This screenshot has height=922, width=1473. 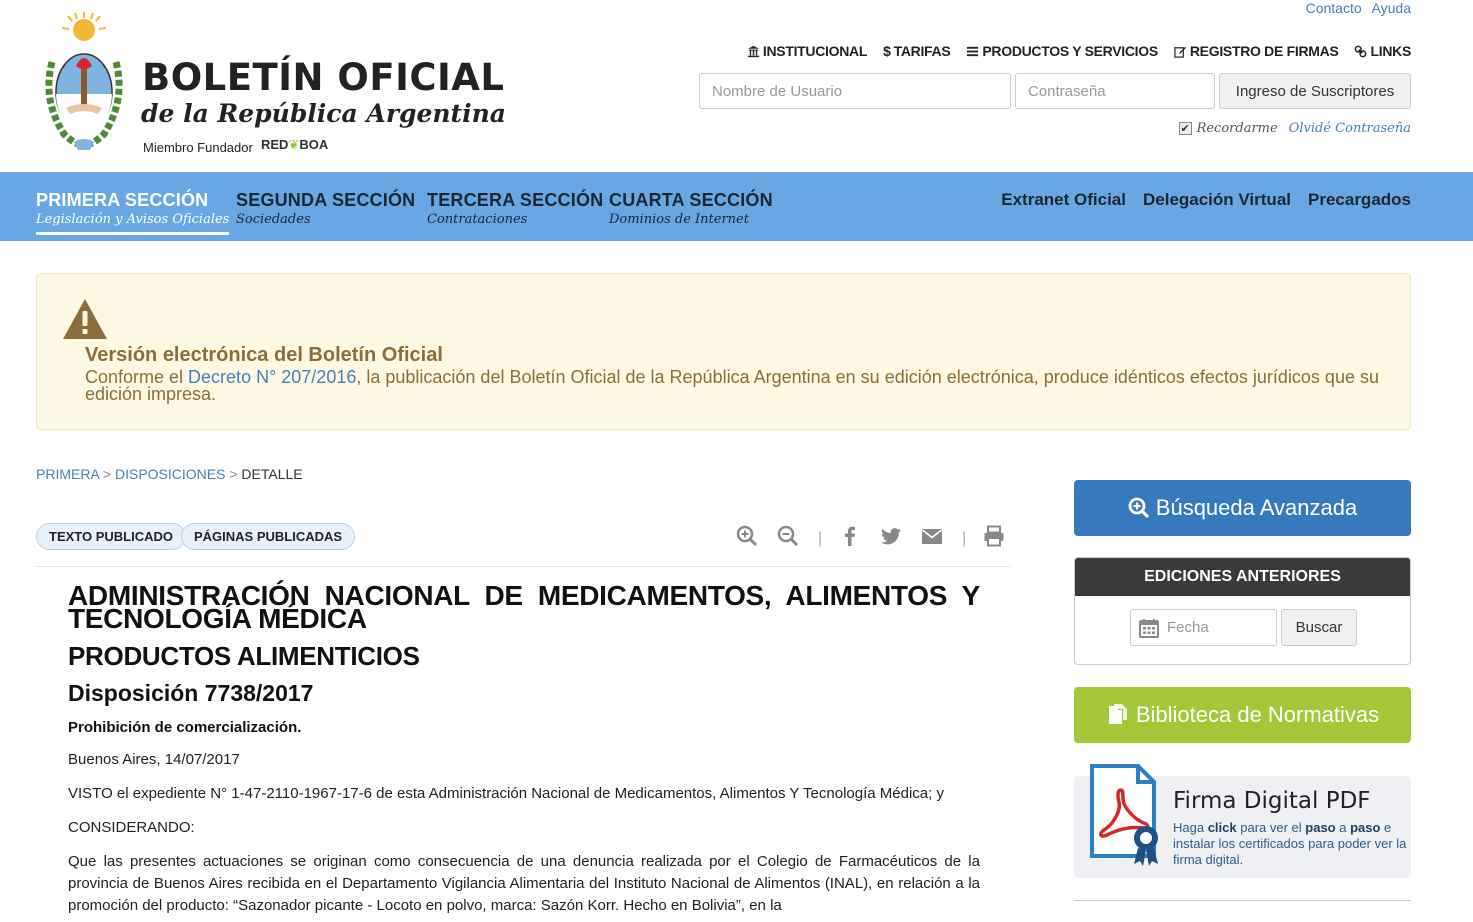 What do you see at coordinates (272, 474) in the screenshot?
I see `breadcrumb-current: DETALLE` at bounding box center [272, 474].